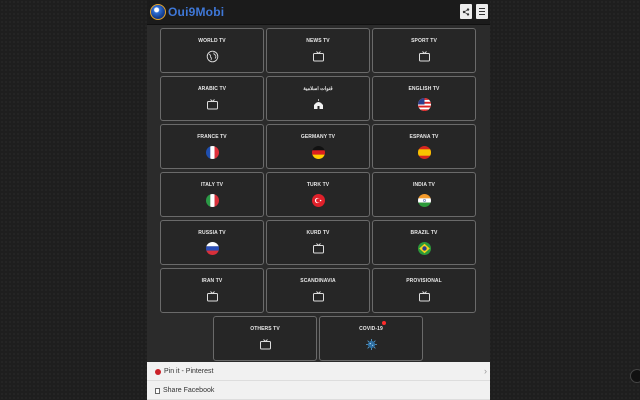  What do you see at coordinates (318, 137) in the screenshot?
I see `tile-label: GERMANY TV` at bounding box center [318, 137].